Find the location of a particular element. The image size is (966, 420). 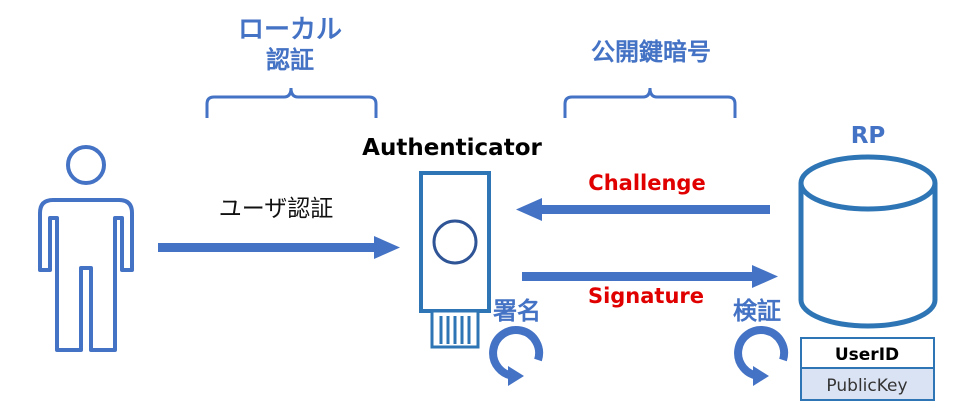

sign-label: 署名 is located at coordinates (516, 311).